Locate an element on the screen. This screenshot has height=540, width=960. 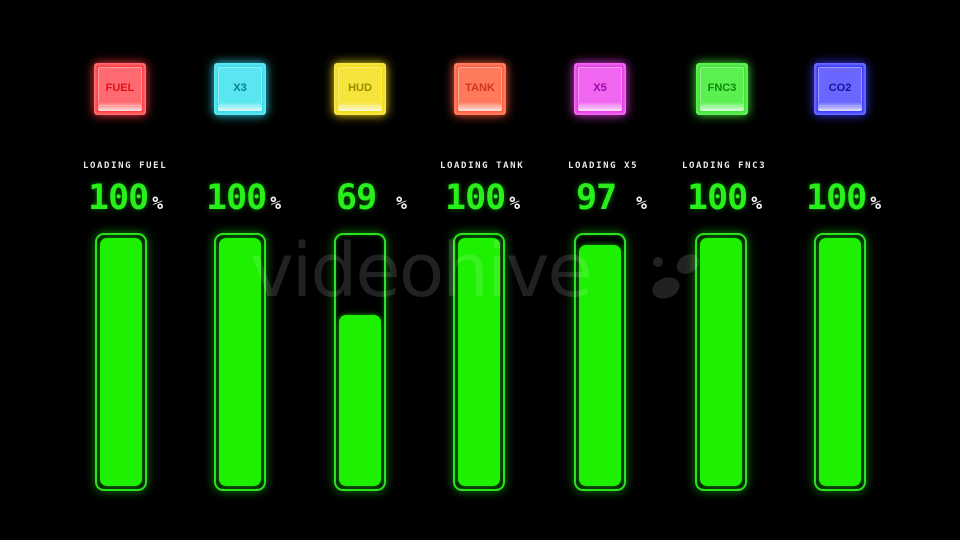
percent-readout-fnc3: 100% is located at coordinates (724, 198).